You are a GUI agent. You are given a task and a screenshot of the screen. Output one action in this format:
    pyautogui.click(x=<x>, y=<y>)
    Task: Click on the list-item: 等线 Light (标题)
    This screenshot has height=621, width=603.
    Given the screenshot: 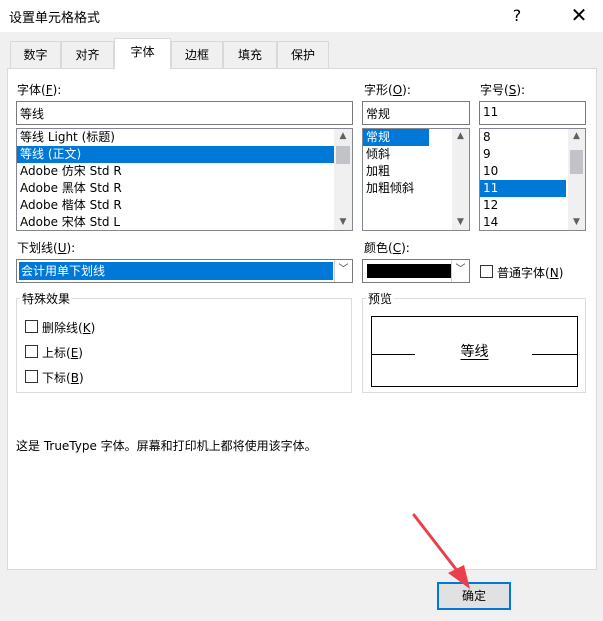 What is the action you would take?
    pyautogui.click(x=184, y=137)
    